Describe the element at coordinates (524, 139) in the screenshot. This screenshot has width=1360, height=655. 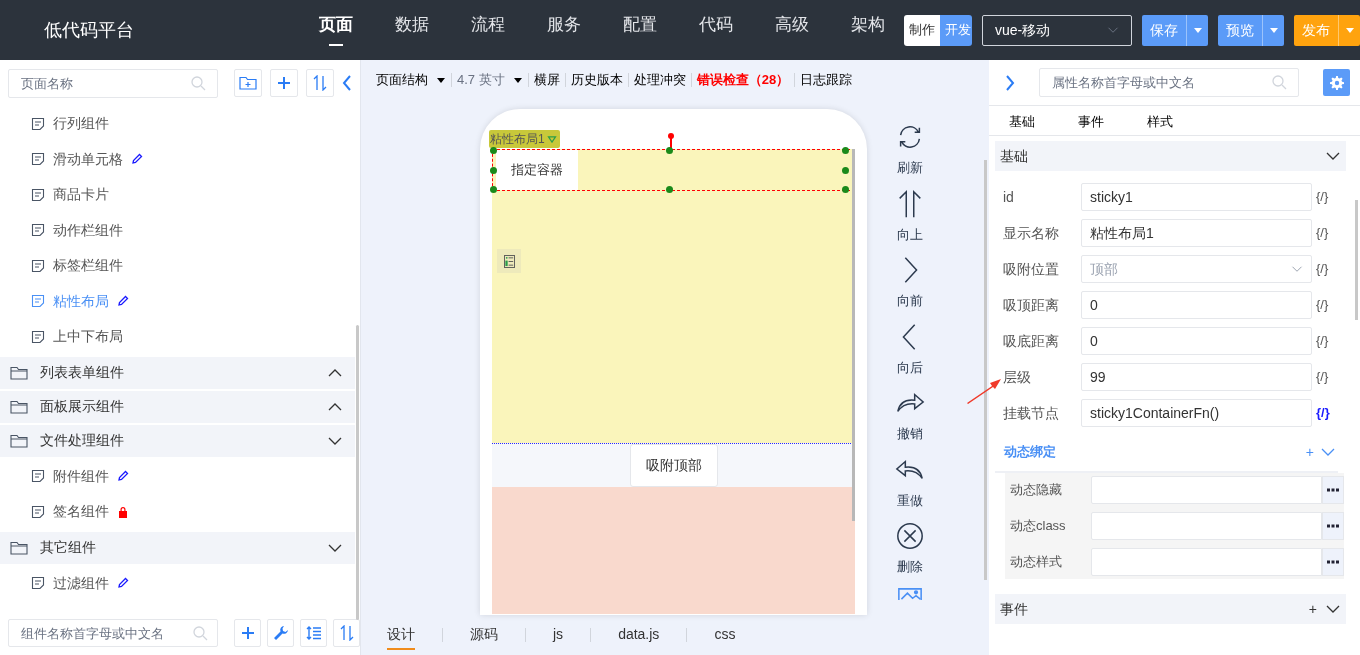
I see `selection-label: 粘性布局1` at that location.